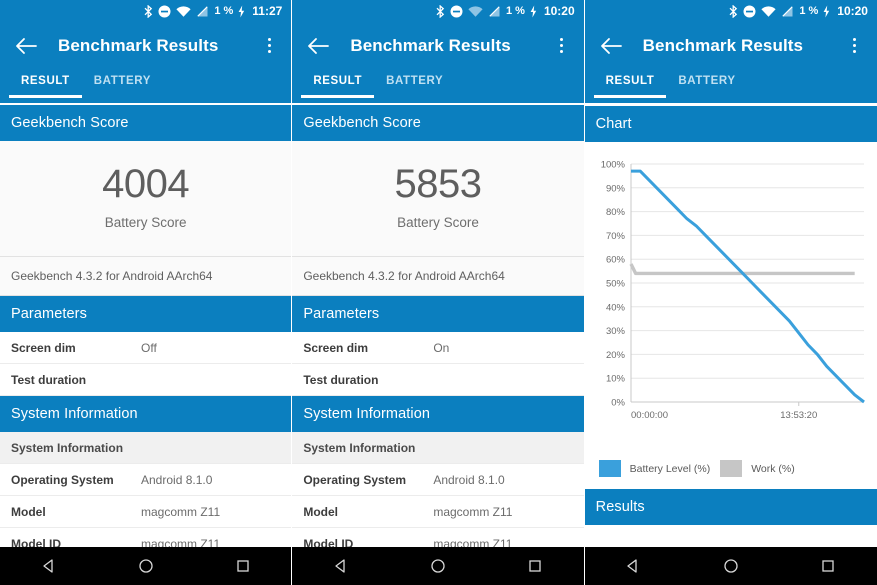 This screenshot has width=877, height=585. I want to click on table-row: Screen dim On, so click(438, 348).